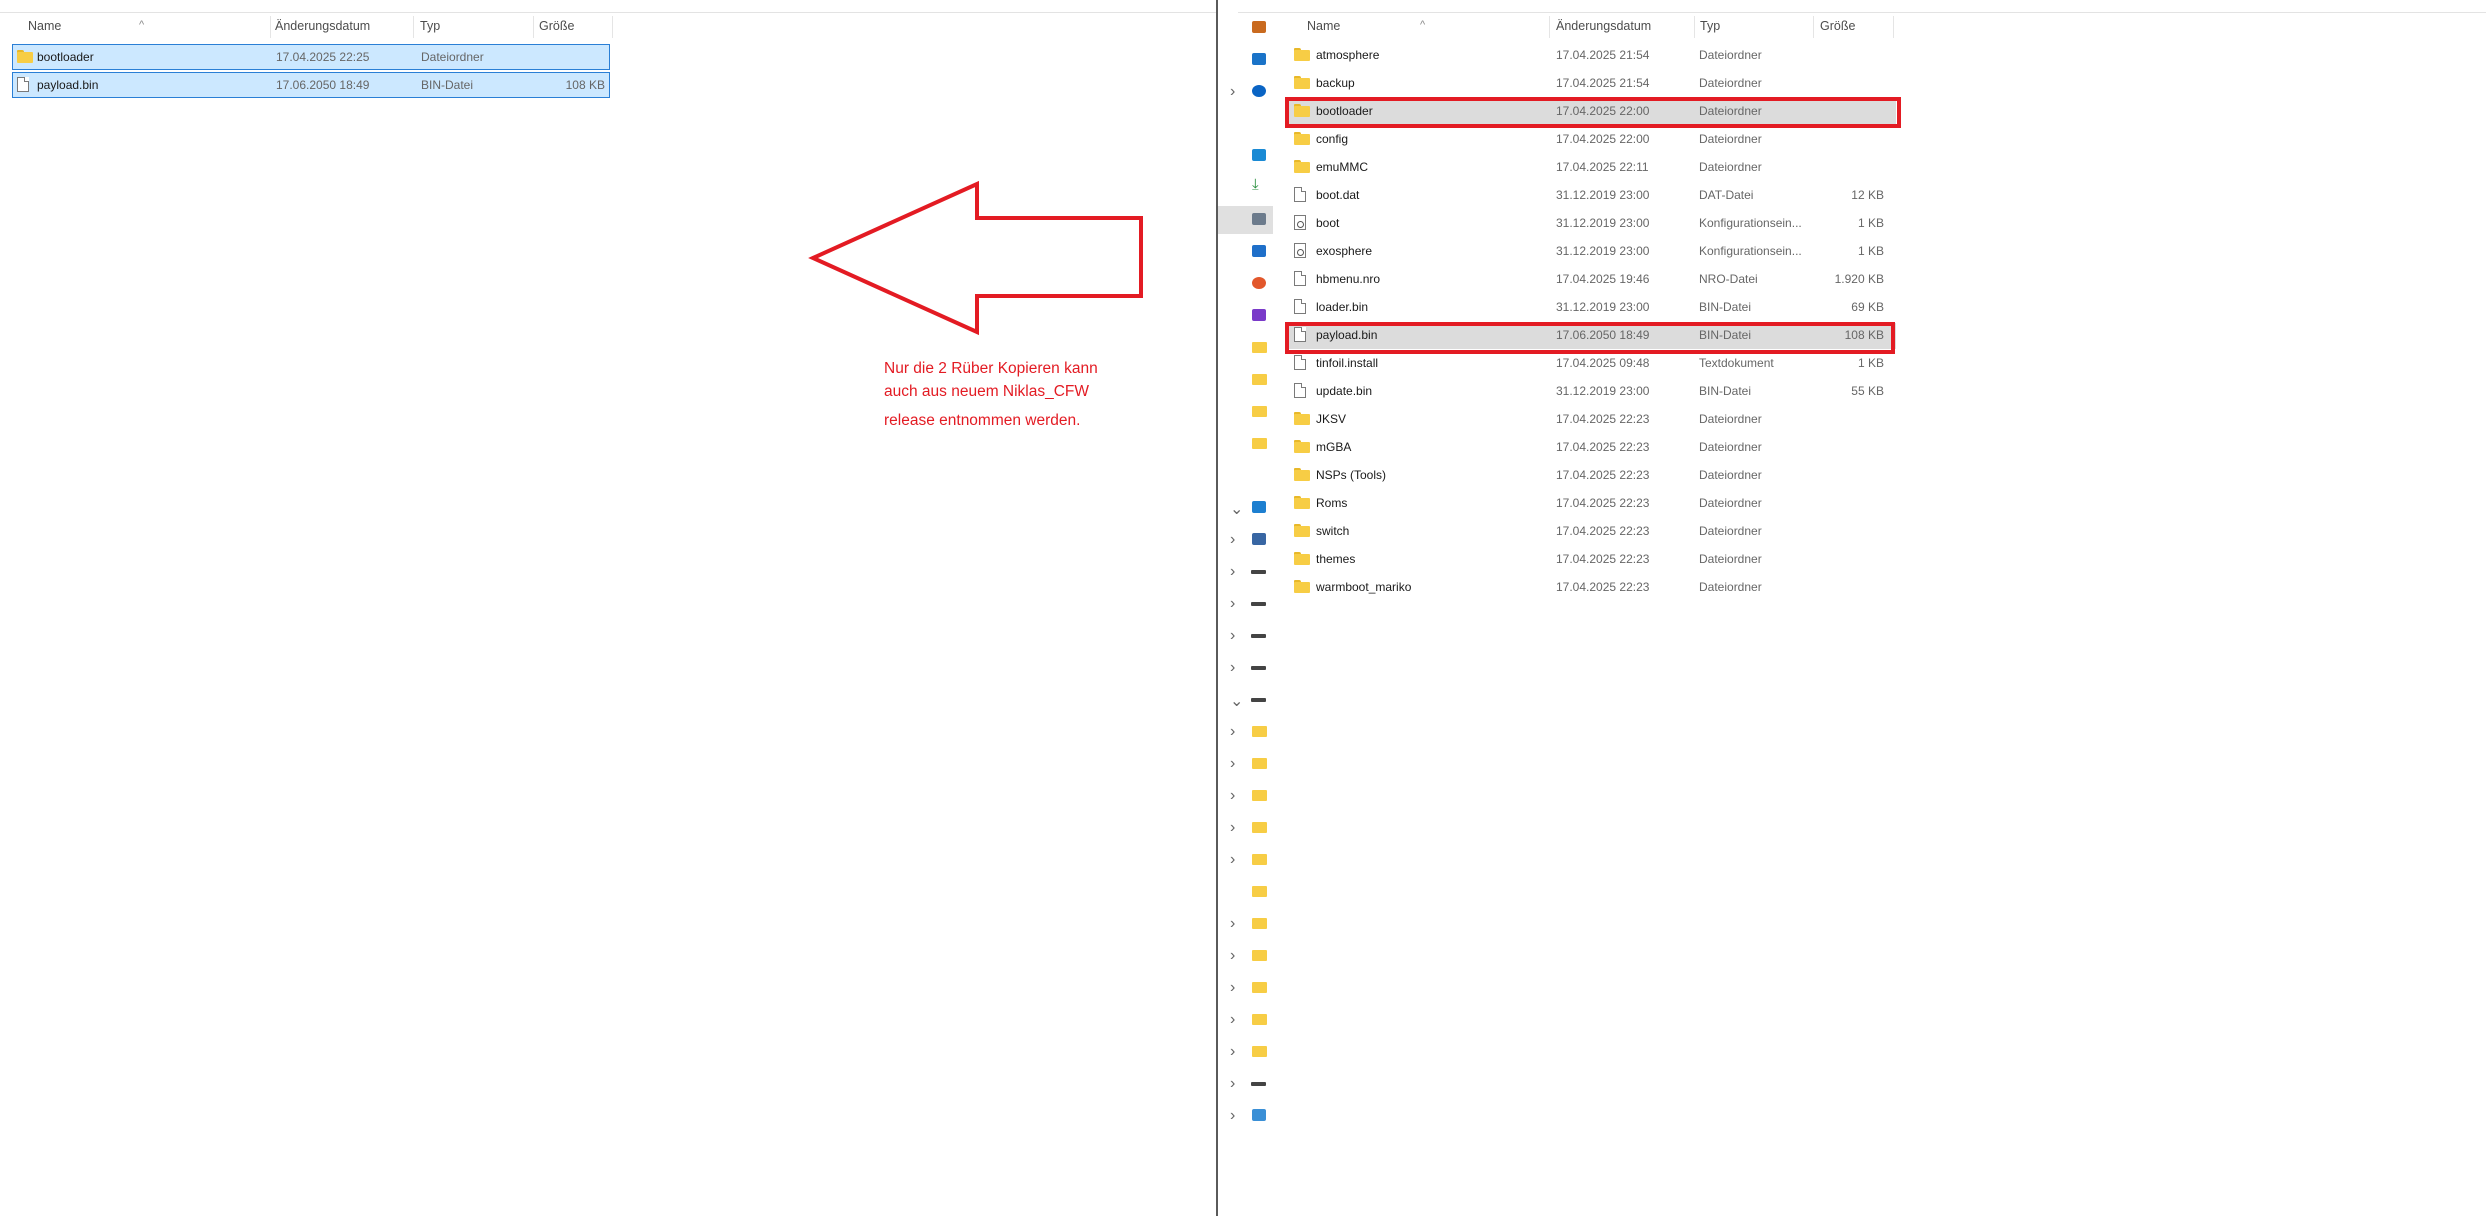 Image resolution: width=2486 pixels, height=1216 pixels. I want to click on file-name: warmboot_mariko, so click(1364, 587).